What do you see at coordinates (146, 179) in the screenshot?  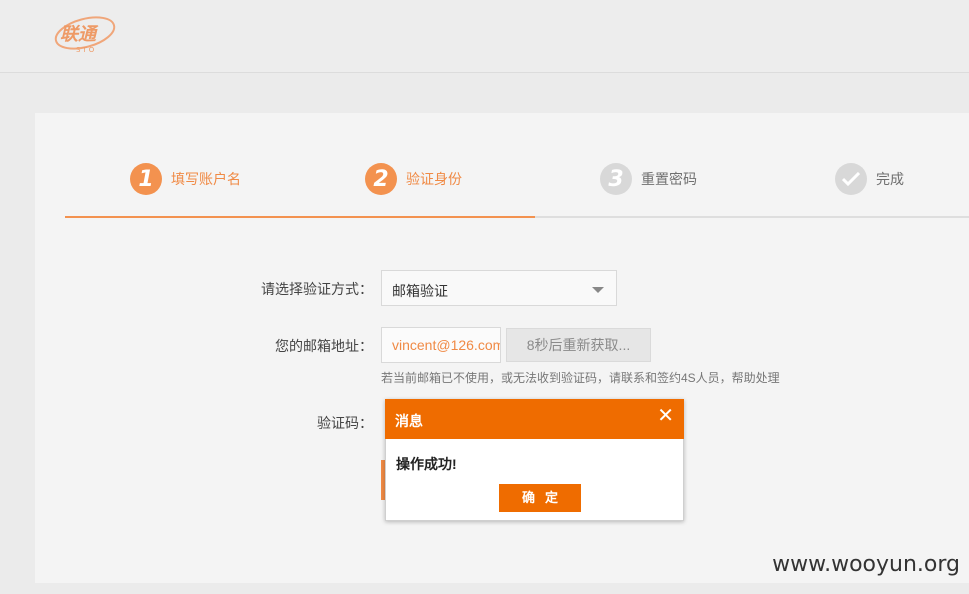 I see `step-1-number: 1` at bounding box center [146, 179].